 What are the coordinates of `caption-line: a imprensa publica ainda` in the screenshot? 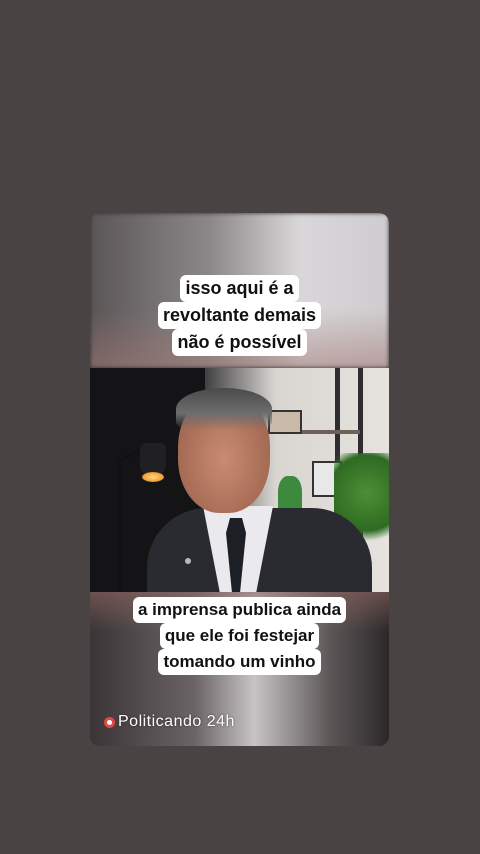 It's located at (239, 610).